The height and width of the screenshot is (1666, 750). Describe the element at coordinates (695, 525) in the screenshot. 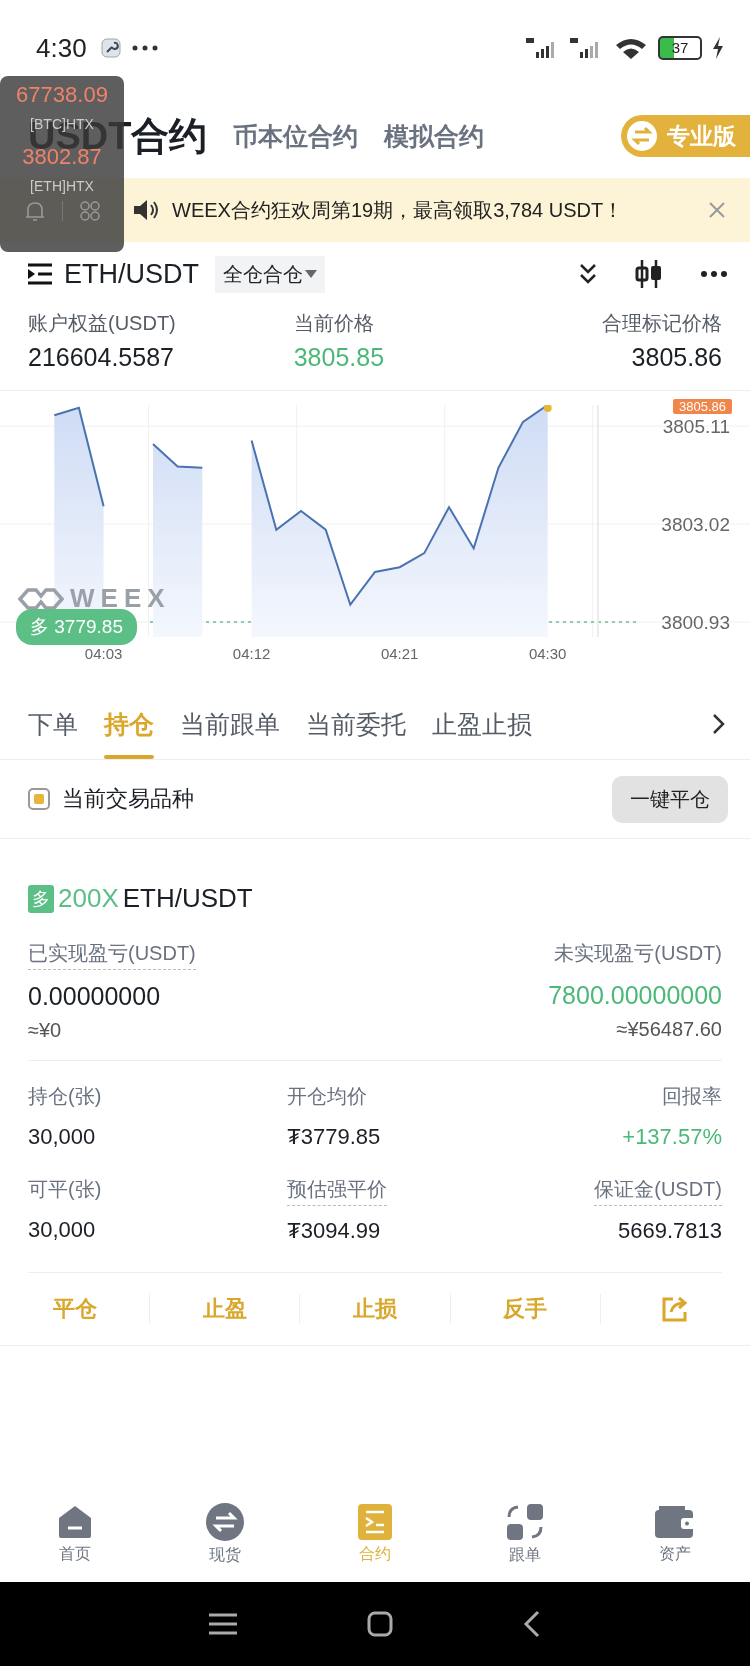

I see `y-axis-label: 3803.02` at that location.